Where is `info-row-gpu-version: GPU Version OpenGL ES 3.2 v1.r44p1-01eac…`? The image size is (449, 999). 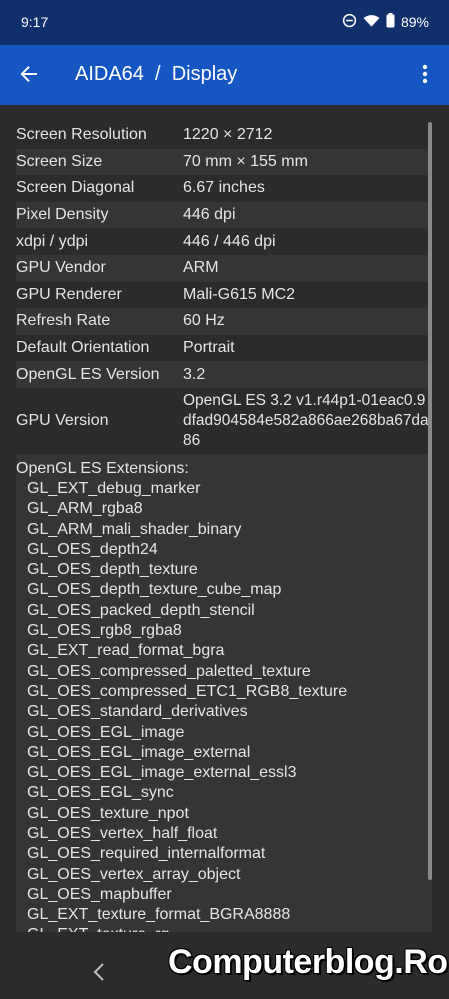
info-row-gpu-version: GPU Version OpenGL ES 3.2 v1.r44p1-01eac… is located at coordinates (224, 421).